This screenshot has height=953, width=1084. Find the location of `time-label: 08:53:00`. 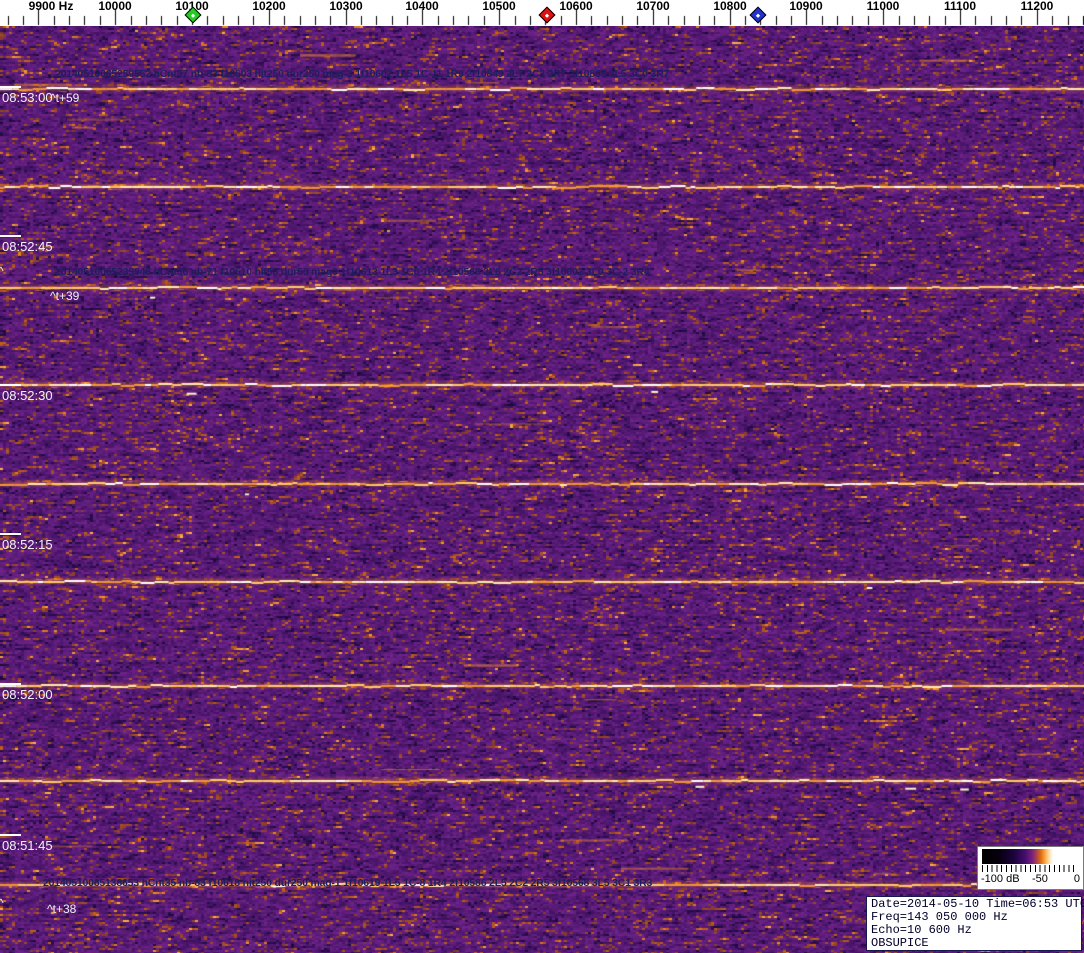

time-label: 08:53:00 is located at coordinates (27, 97).